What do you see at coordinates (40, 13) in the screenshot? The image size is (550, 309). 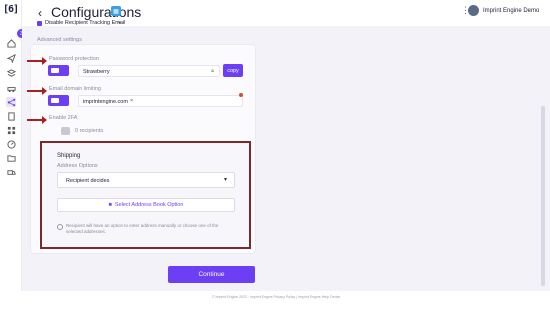 I see `back-button: ‹` at bounding box center [40, 13].